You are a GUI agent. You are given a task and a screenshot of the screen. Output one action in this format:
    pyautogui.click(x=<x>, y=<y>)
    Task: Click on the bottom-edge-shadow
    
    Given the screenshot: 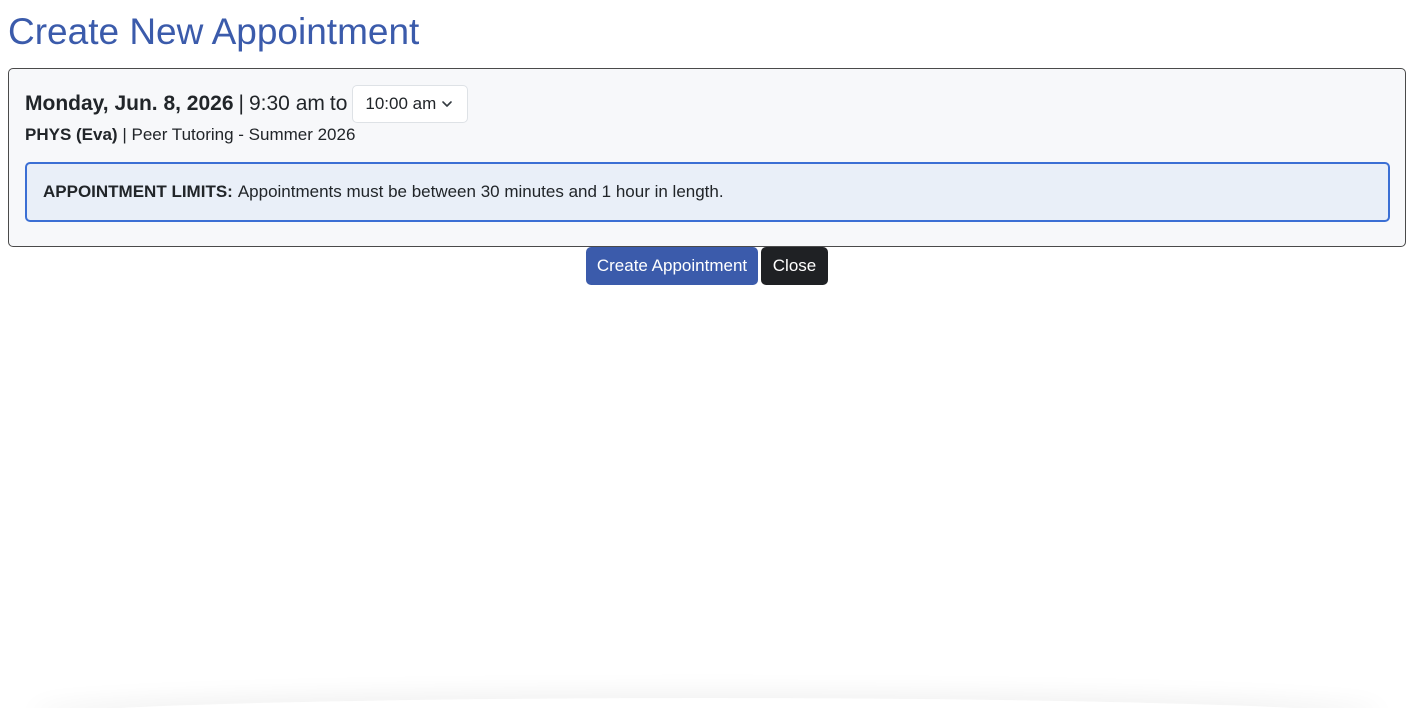 What is the action you would take?
    pyautogui.click(x=707, y=703)
    